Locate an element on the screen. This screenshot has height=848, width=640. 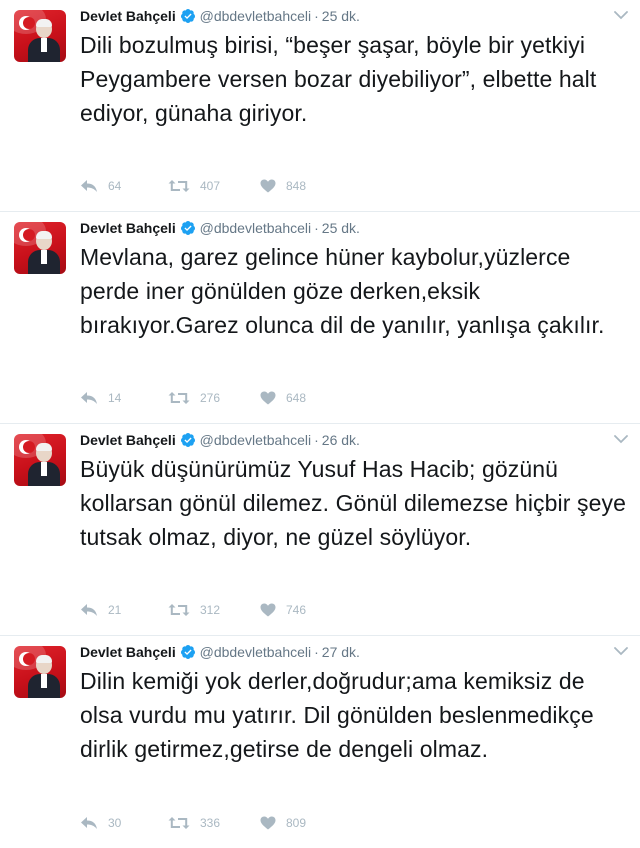
retweet-count: 312 is located at coordinates (210, 610).